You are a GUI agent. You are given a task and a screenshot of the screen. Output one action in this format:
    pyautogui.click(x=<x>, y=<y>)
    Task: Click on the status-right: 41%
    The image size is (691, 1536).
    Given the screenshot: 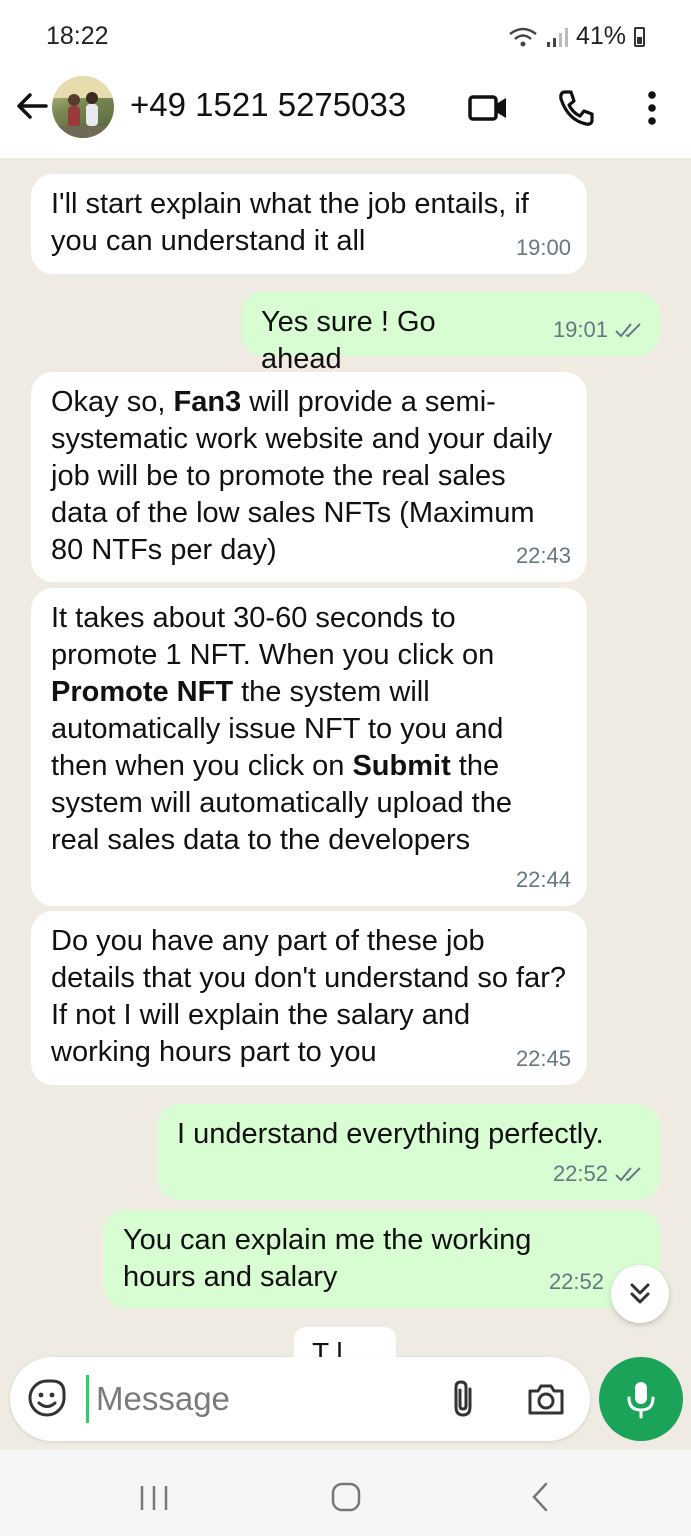 What is the action you would take?
    pyautogui.click(x=576, y=36)
    